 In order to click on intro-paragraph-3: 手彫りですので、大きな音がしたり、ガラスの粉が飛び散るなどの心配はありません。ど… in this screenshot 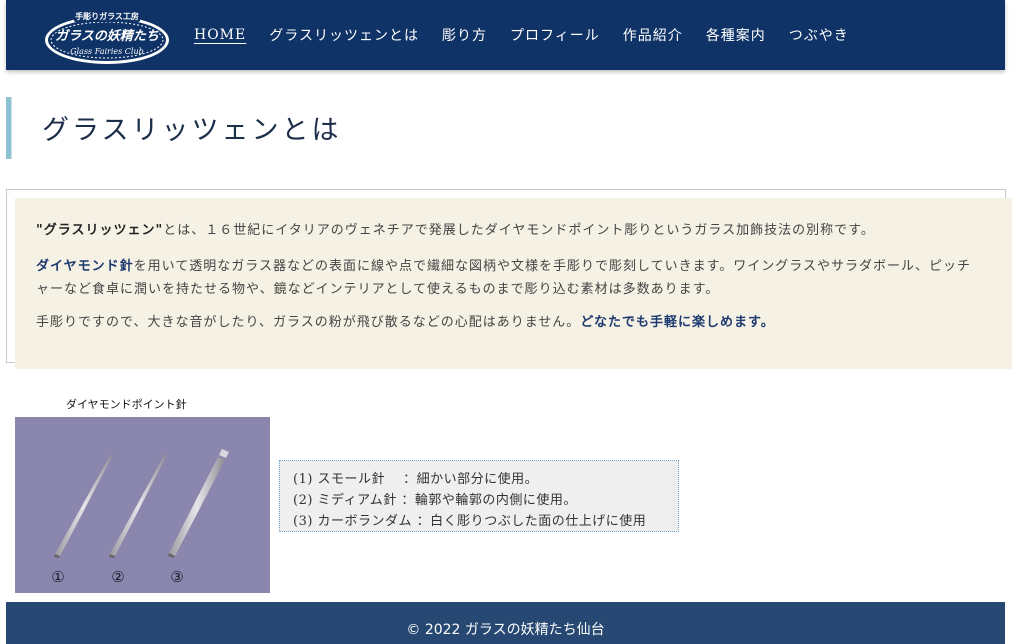, I will do `click(508, 322)`.